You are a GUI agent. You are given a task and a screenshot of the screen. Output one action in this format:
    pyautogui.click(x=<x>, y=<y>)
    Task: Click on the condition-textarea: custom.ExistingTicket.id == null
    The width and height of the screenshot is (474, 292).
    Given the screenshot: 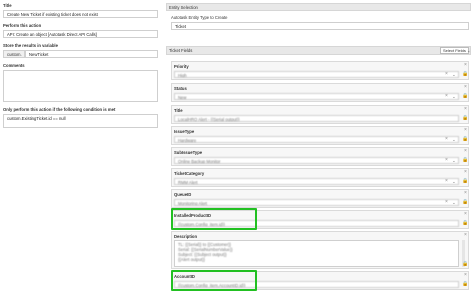 What is the action you would take?
    pyautogui.click(x=80, y=121)
    